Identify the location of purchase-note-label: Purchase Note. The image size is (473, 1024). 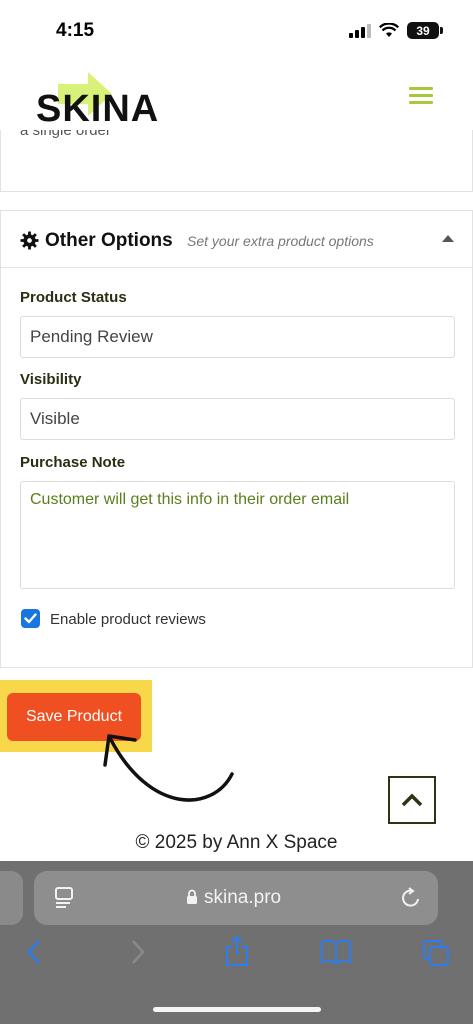
(73, 462).